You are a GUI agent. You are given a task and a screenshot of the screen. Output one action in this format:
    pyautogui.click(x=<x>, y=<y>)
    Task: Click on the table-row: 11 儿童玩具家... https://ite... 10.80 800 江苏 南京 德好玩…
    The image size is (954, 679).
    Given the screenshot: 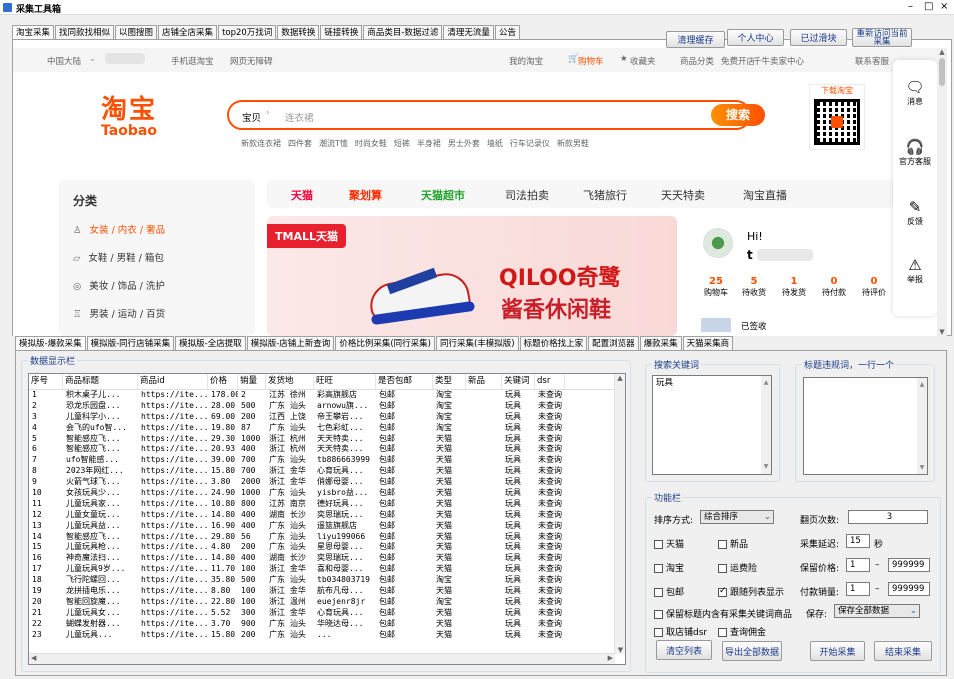 What is the action you would take?
    pyautogui.click(x=327, y=504)
    